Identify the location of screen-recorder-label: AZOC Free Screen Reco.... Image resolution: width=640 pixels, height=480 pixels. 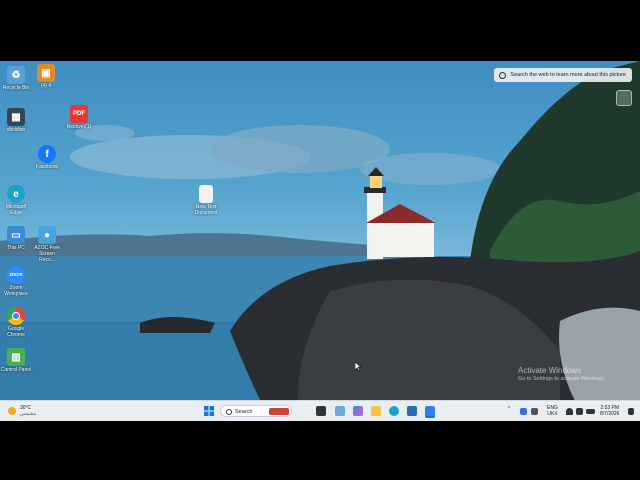
(47, 254).